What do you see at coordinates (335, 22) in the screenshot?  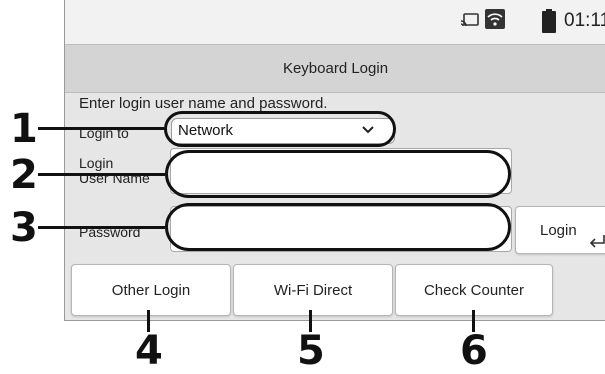 I see `status-bar: 01:11` at bounding box center [335, 22].